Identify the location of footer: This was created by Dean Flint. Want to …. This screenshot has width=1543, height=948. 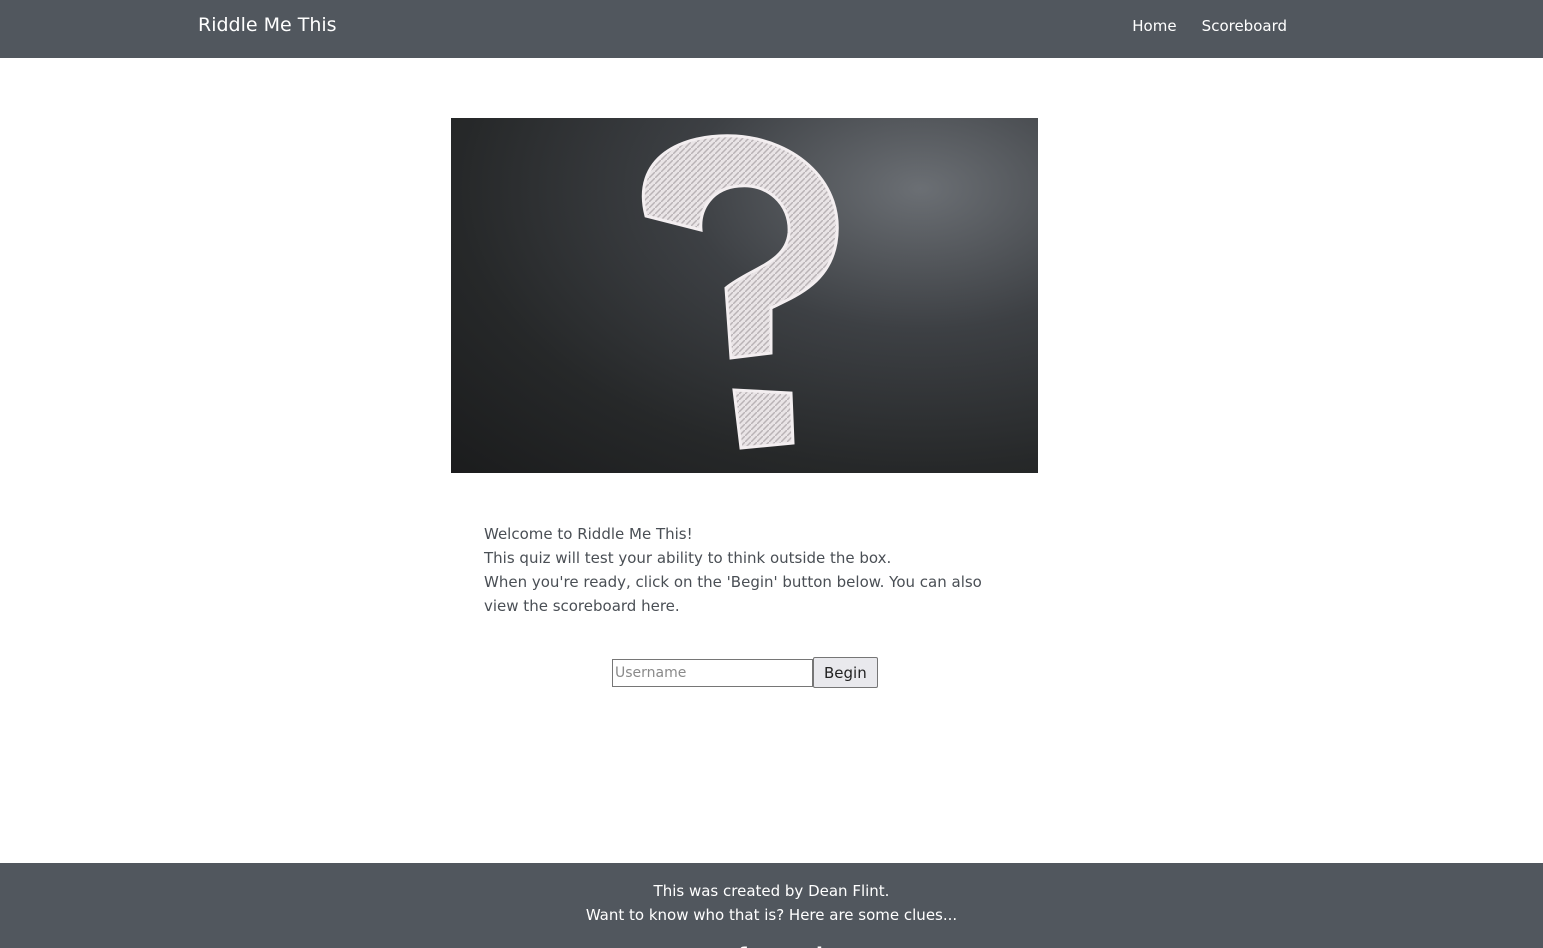
(771, 905).